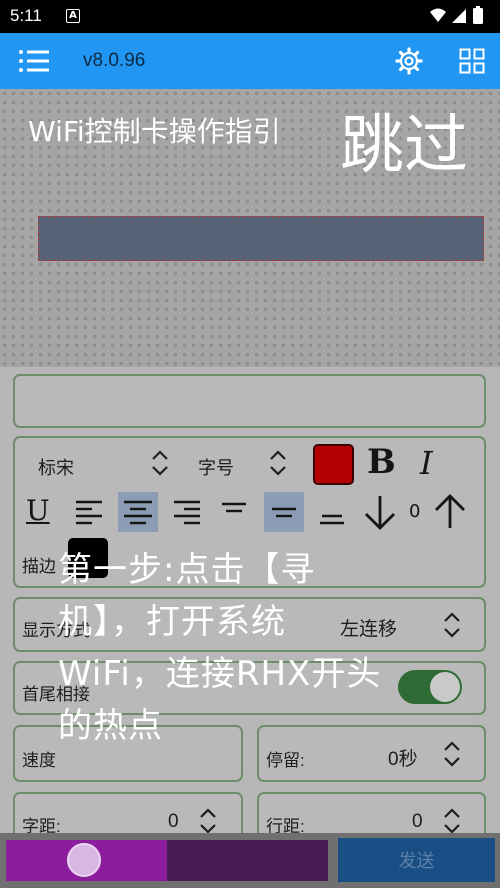  What do you see at coordinates (417, 822) in the screenshot?
I see `line-spacing-value: 0` at bounding box center [417, 822].